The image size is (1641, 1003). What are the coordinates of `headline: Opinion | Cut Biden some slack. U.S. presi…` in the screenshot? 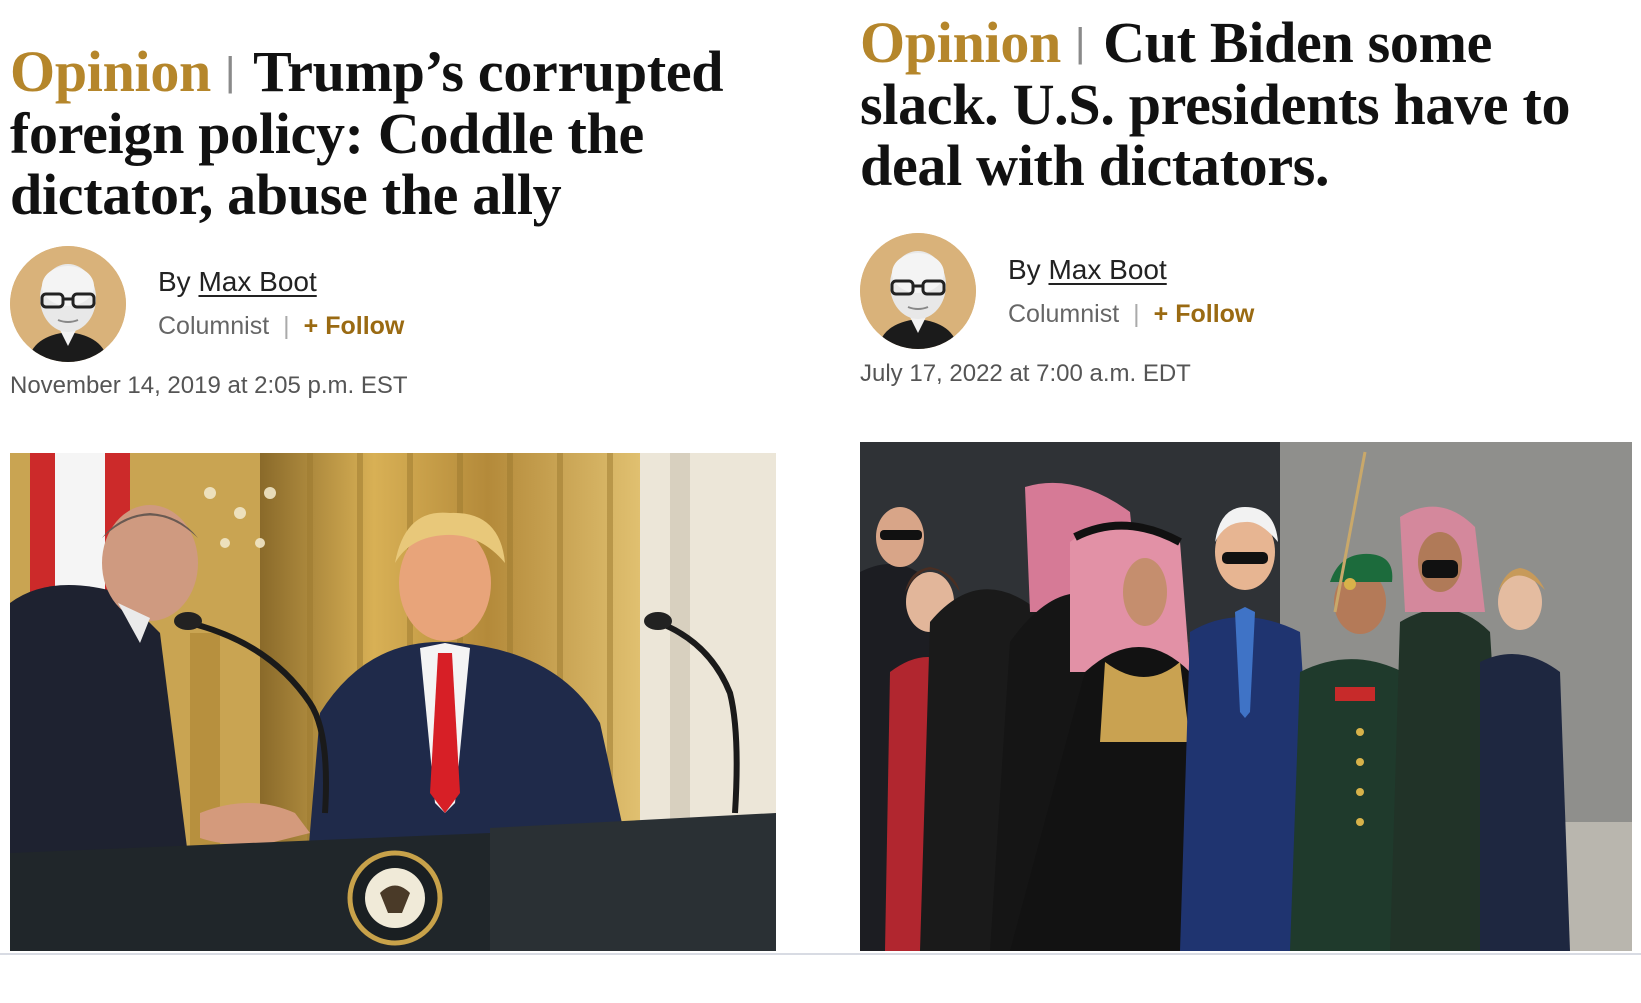 It's located at (1245, 104).